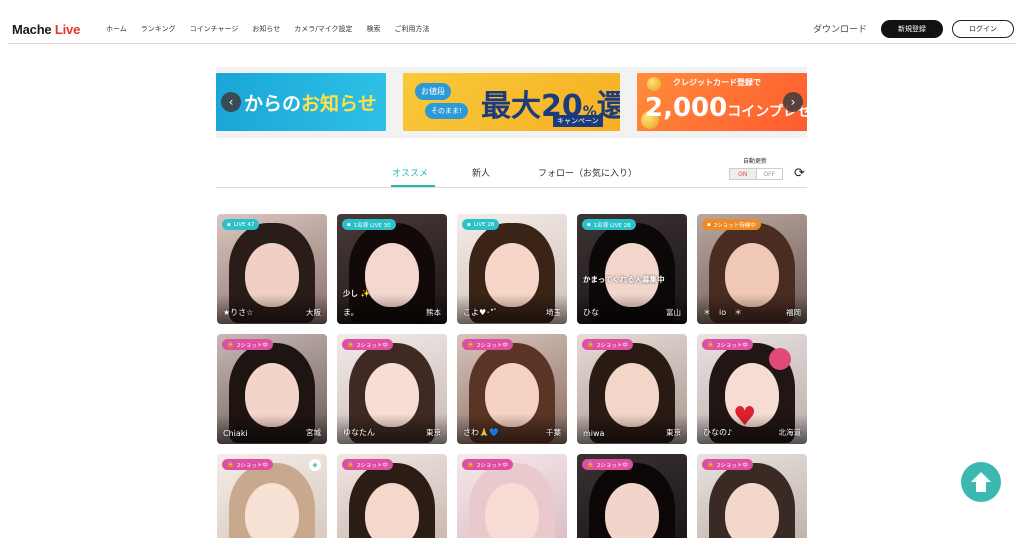 The width and height of the screenshot is (1024, 538). I want to click on streamer-card: 🔒 2ショット中 ◈, so click(272, 496).